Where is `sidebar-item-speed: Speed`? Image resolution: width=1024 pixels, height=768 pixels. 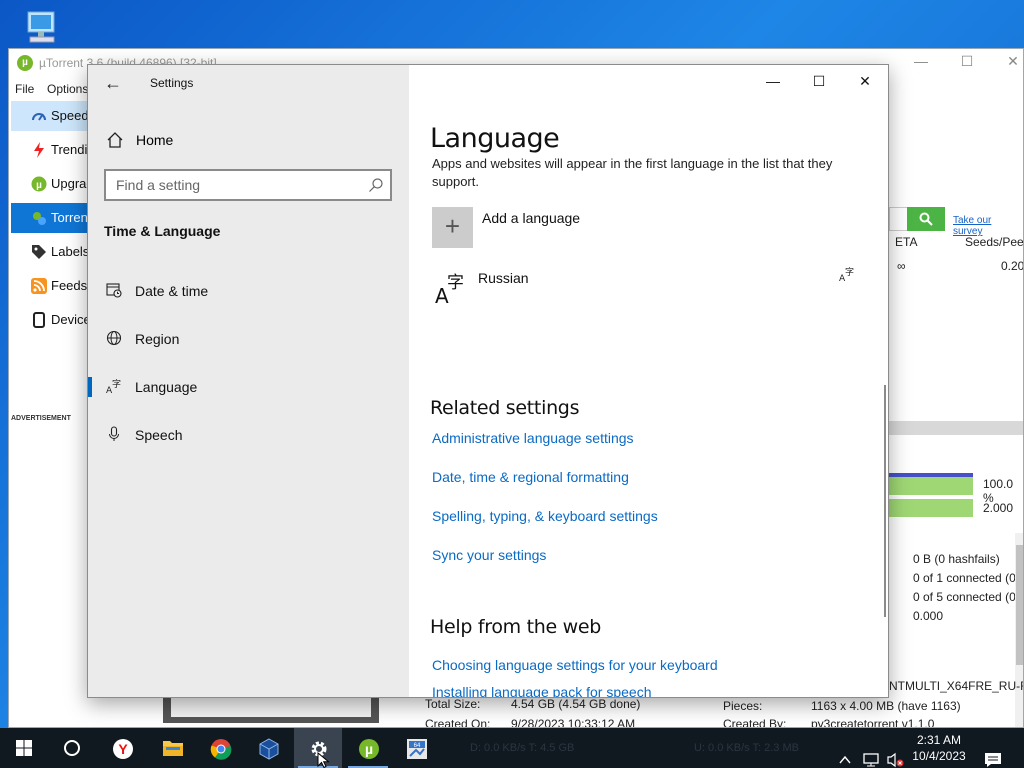
sidebar-item-speed: Speed is located at coordinates (52, 116).